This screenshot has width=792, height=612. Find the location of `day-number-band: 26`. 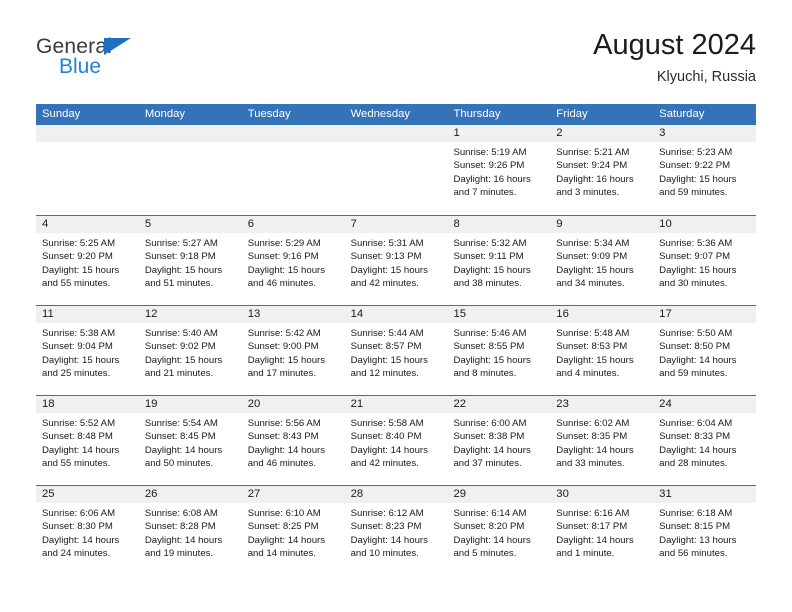

day-number-band: 26 is located at coordinates (190, 494).